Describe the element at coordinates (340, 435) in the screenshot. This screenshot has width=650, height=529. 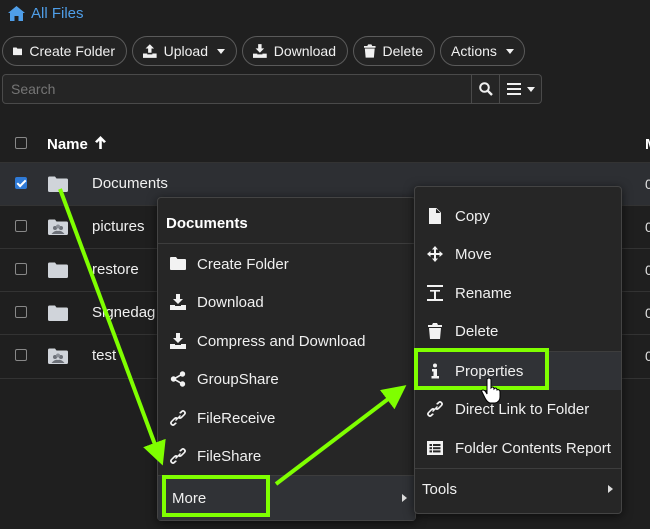
I see `arrow-to-properties` at that location.